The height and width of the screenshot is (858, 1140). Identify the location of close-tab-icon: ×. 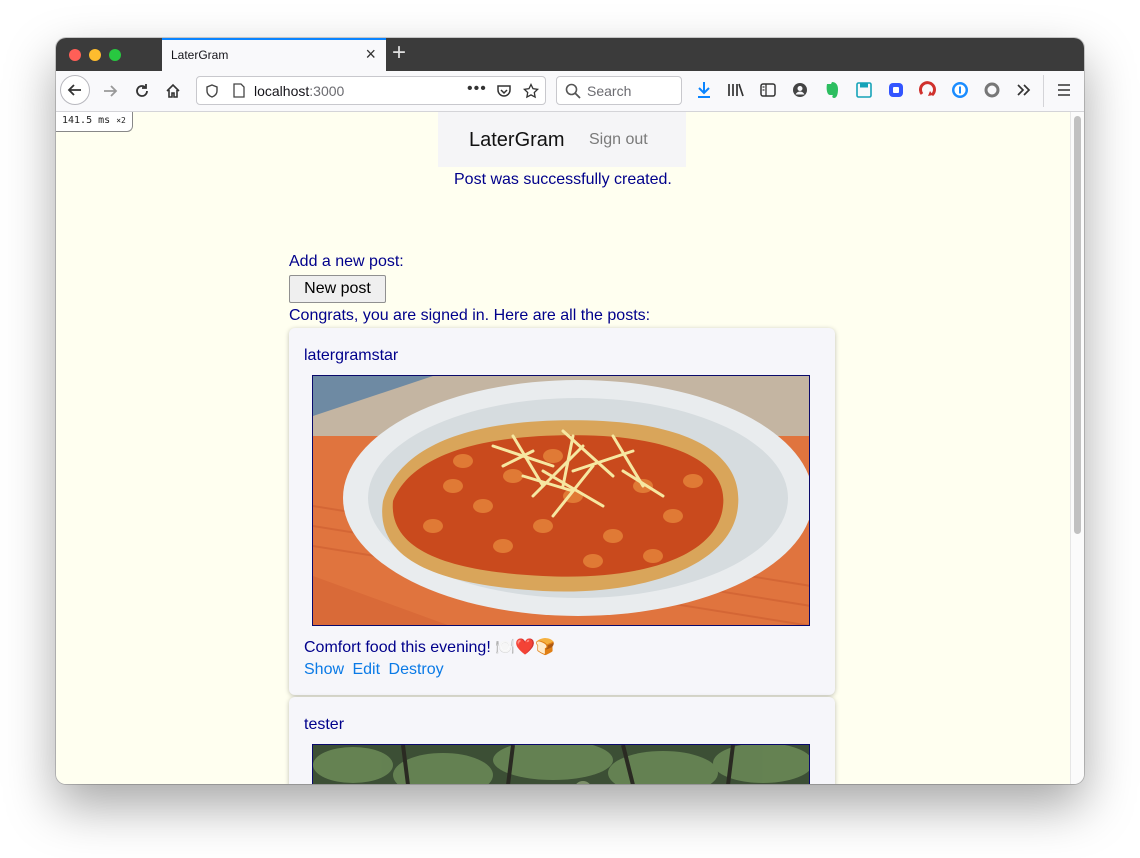
(370, 54).